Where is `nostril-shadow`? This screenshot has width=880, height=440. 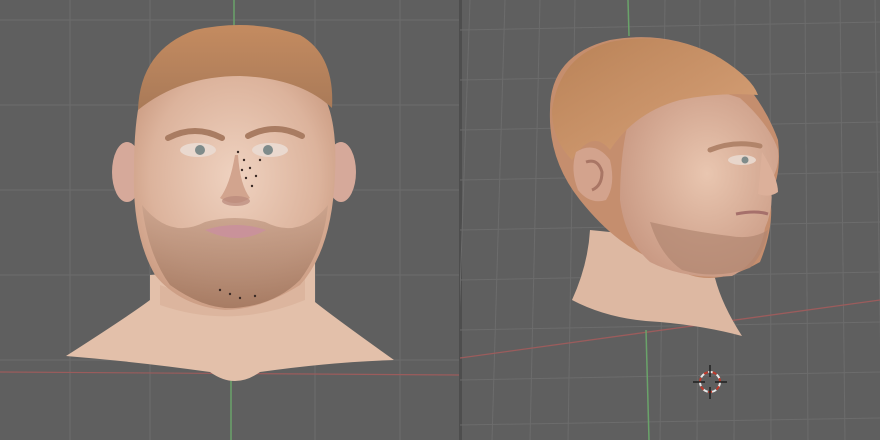 nostril-shadow is located at coordinates (236, 201).